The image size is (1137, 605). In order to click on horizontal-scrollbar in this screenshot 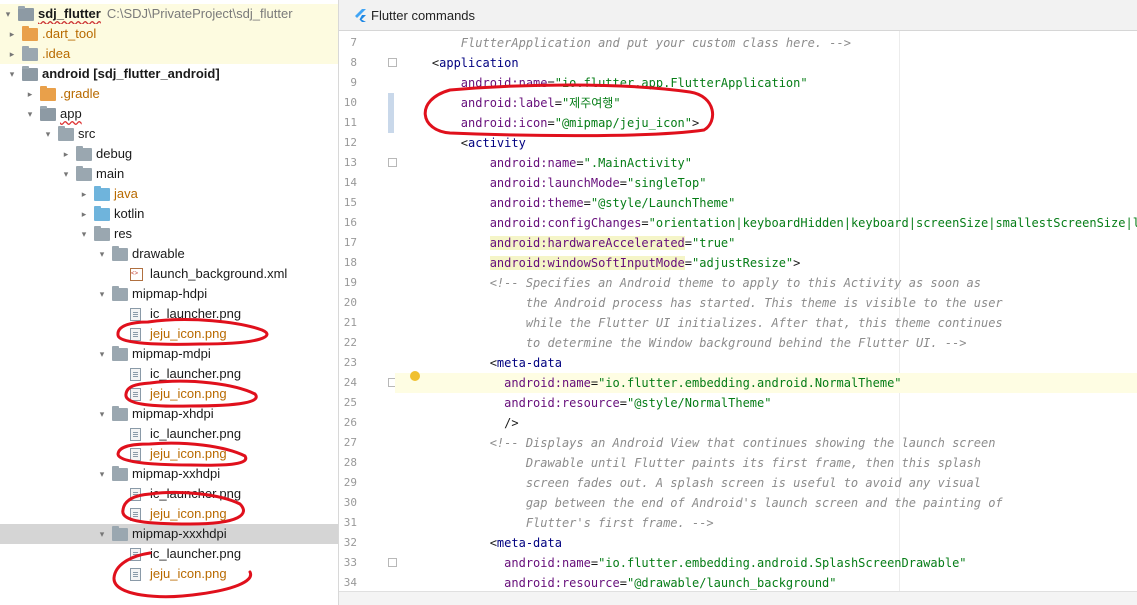, I will do `click(738, 598)`.